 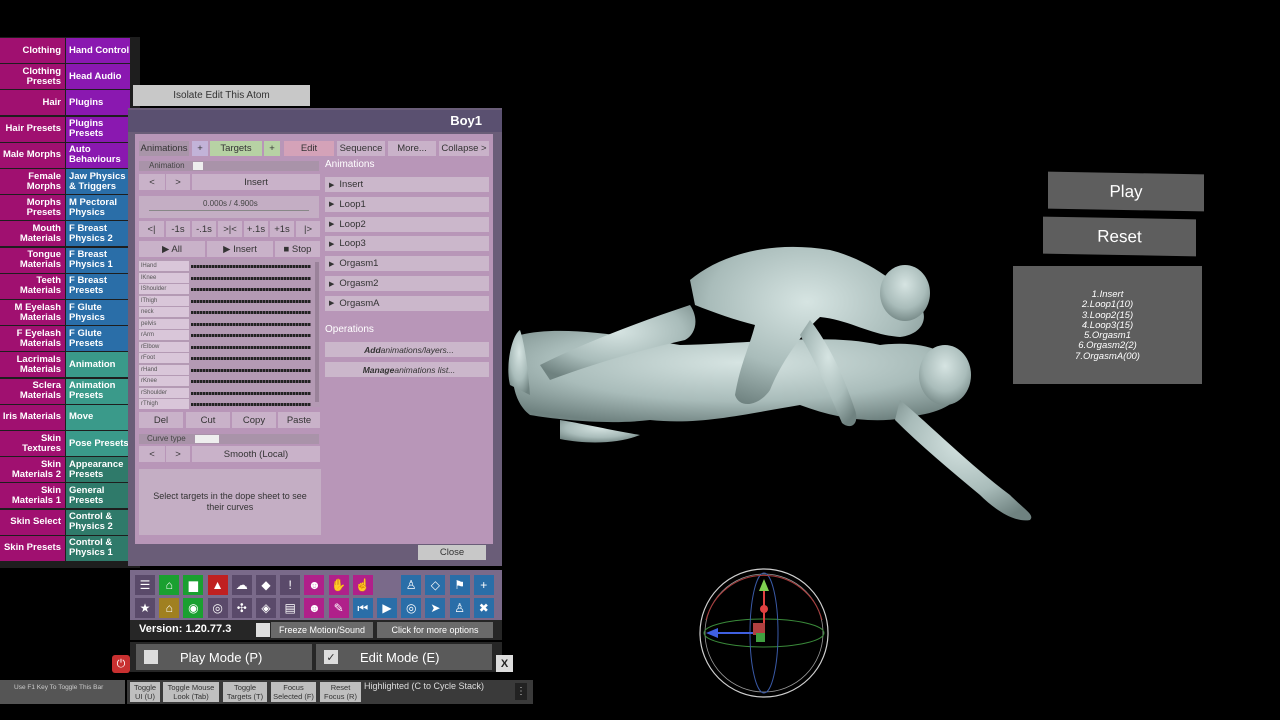 I want to click on delete-keys-button: Del, so click(x=161, y=420).